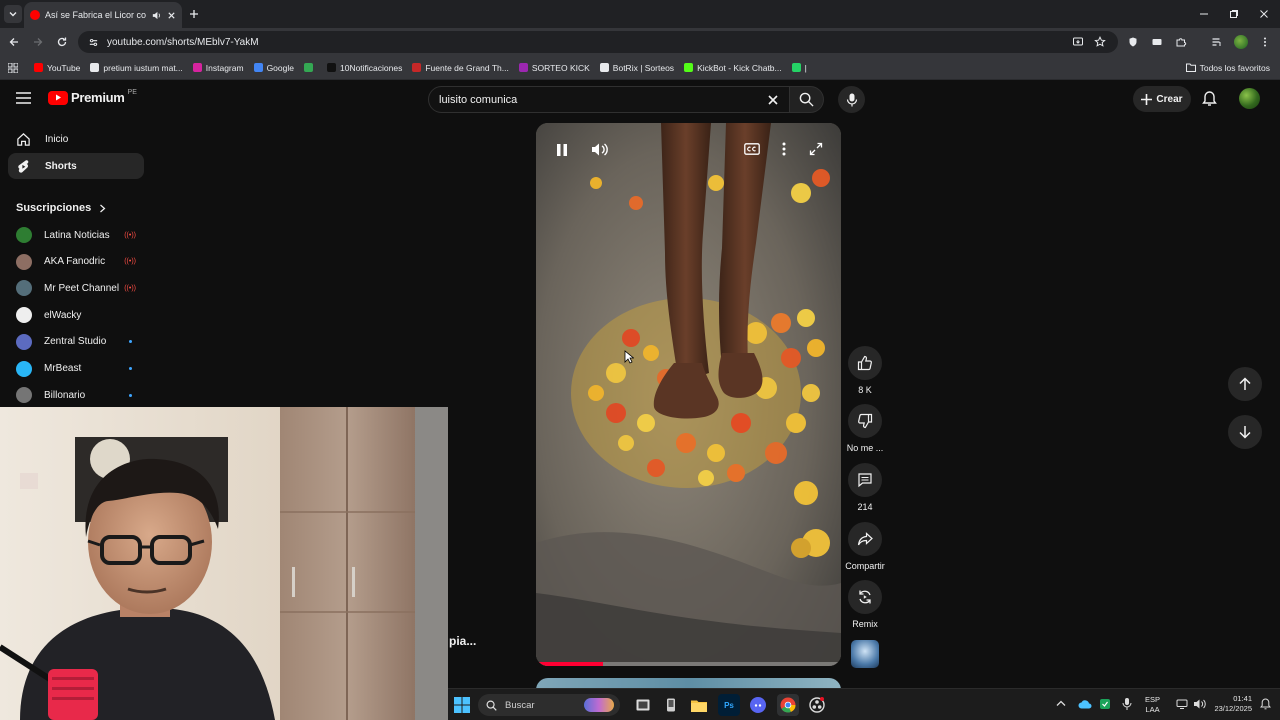  What do you see at coordinates (865, 597) in the screenshot?
I see `remix-button` at bounding box center [865, 597].